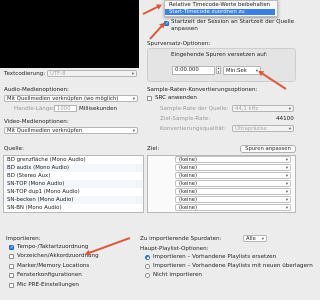  Describe the element at coordinates (181, 239) in the screenshot. I see `track-data-label: Zu importierende Spurdaten:` at that location.